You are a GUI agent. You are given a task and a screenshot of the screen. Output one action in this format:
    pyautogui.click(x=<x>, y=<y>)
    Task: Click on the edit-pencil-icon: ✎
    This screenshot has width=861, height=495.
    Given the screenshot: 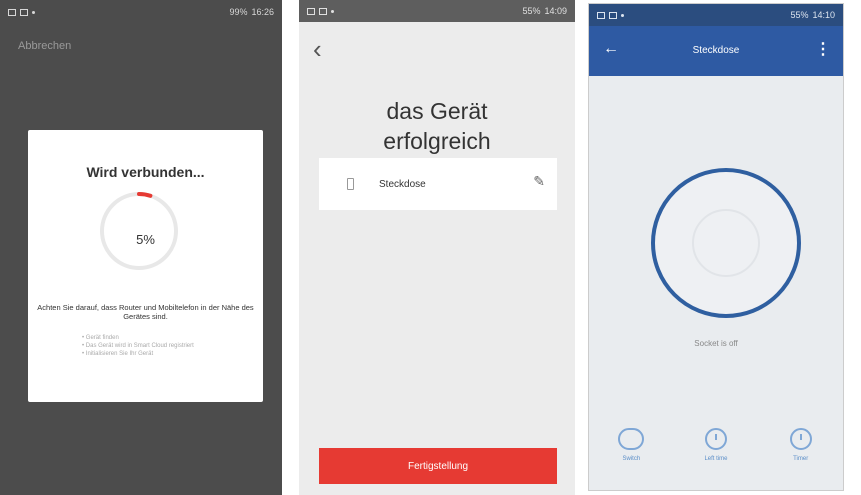 What is the action you would take?
    pyautogui.click(x=539, y=181)
    